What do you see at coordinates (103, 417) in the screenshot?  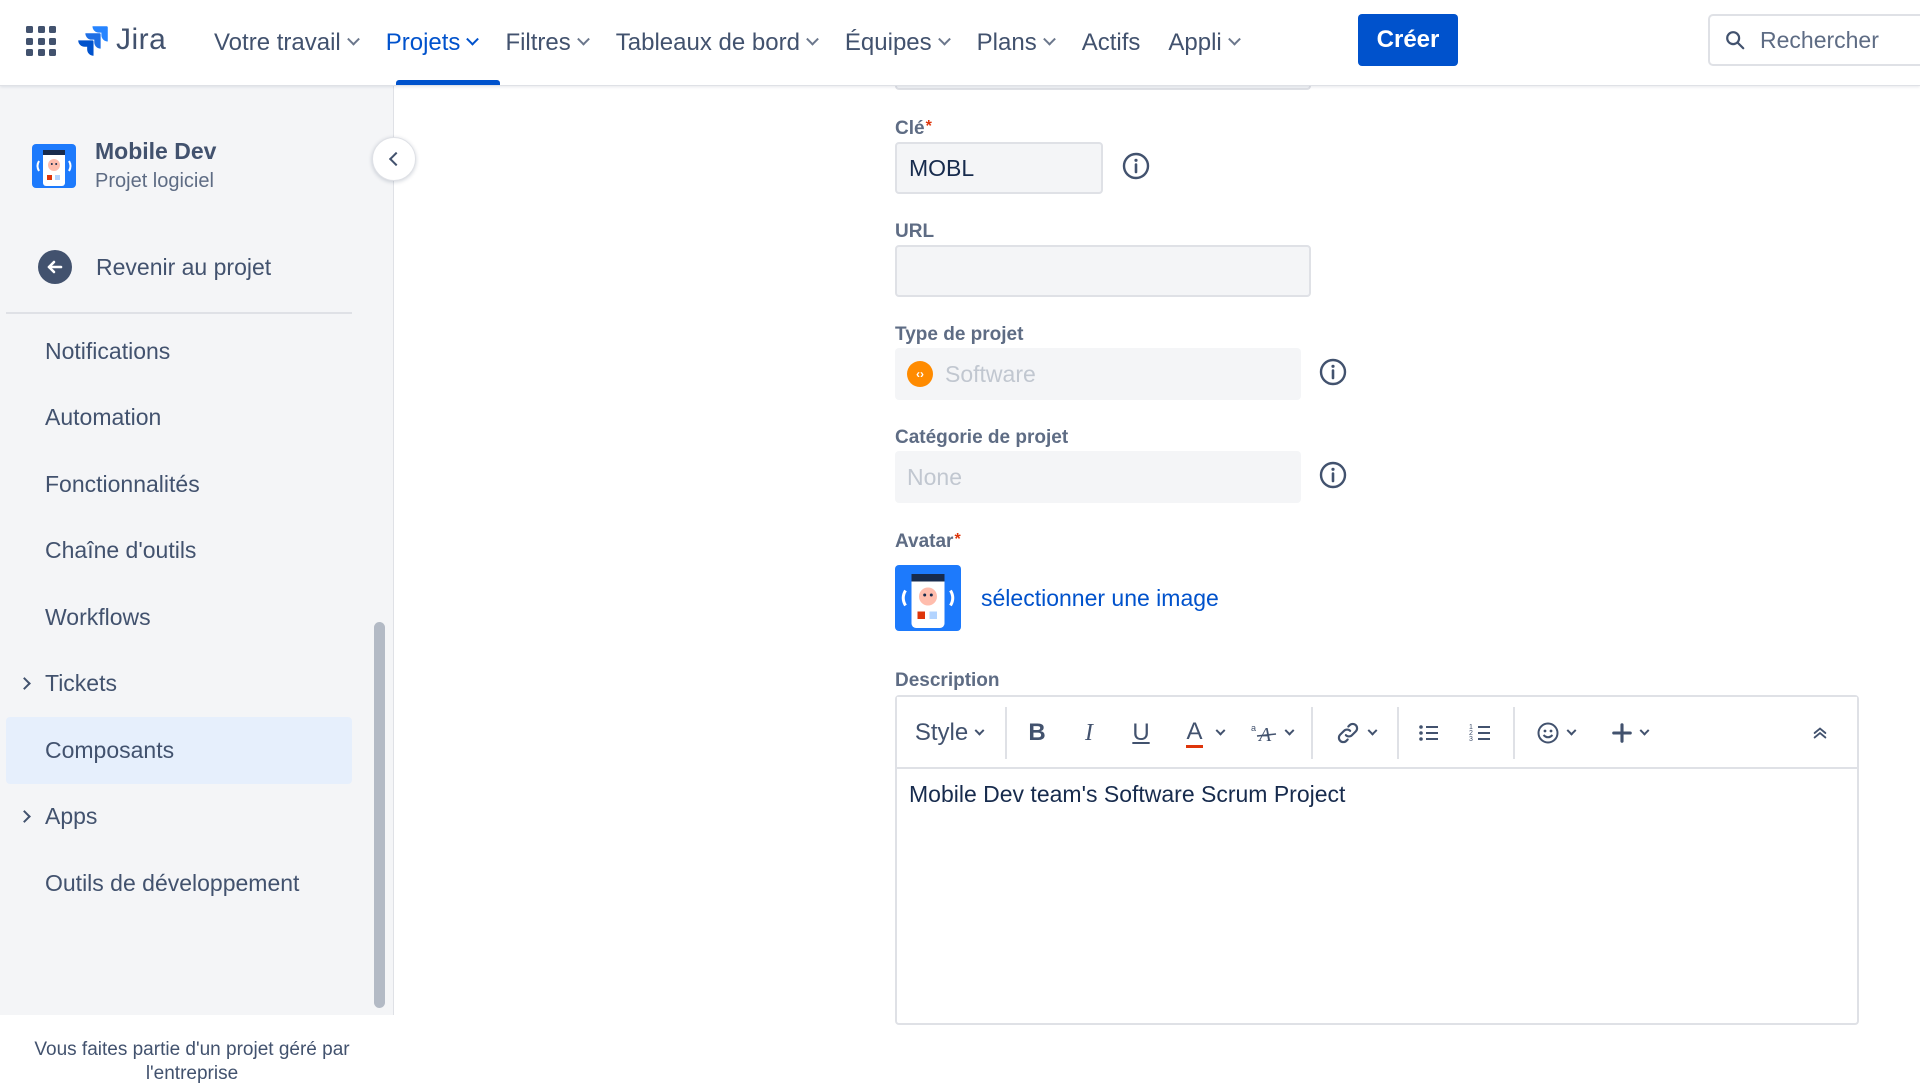 I see `sidebar-item-label: Automation` at bounding box center [103, 417].